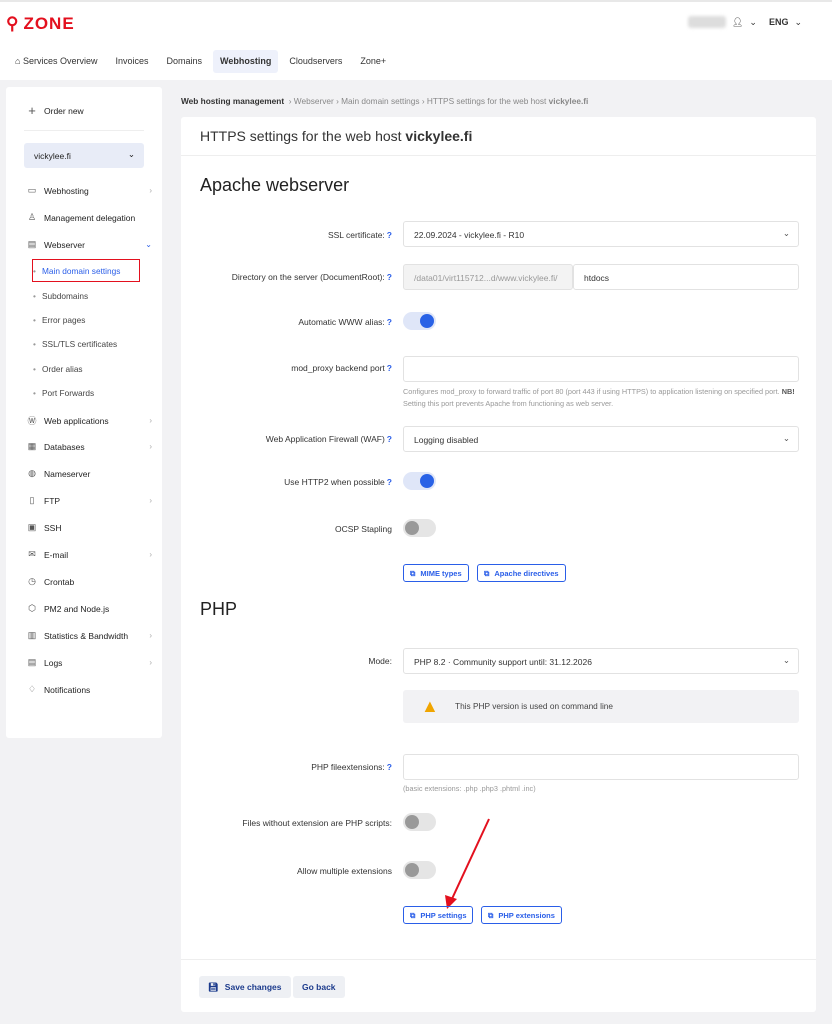 This screenshot has height=1024, width=832. I want to click on tab-invoices: Invoices, so click(131, 61).